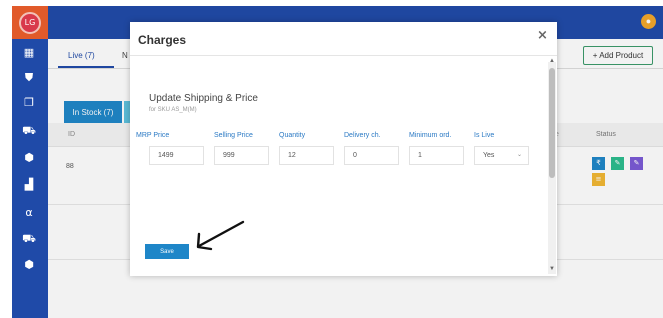 The image size is (663, 318). What do you see at coordinates (29, 265) in the screenshot?
I see `package-icon: ⬢` at bounding box center [29, 265].